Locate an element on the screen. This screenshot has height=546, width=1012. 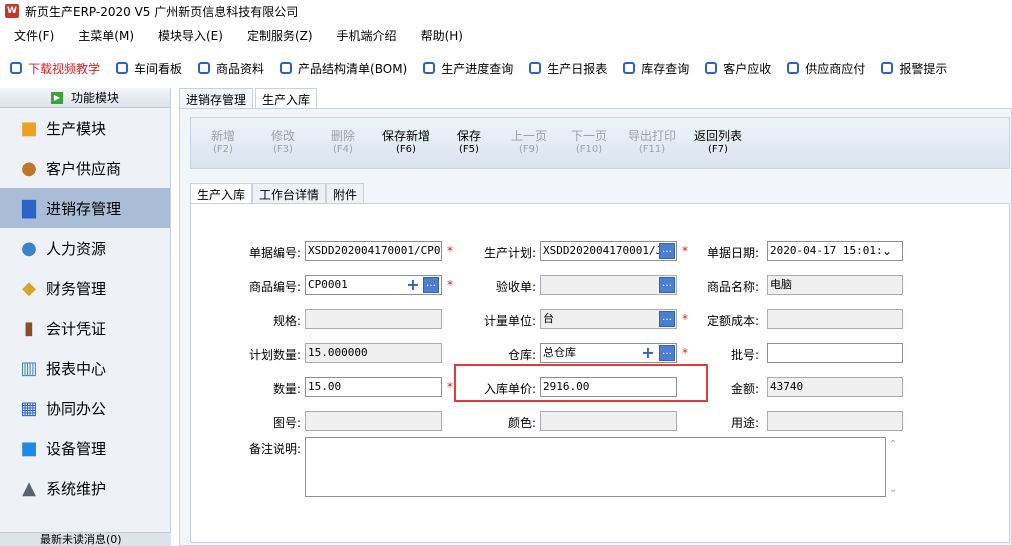
tab-inventory-management: 进销存管理 is located at coordinates (216, 98).